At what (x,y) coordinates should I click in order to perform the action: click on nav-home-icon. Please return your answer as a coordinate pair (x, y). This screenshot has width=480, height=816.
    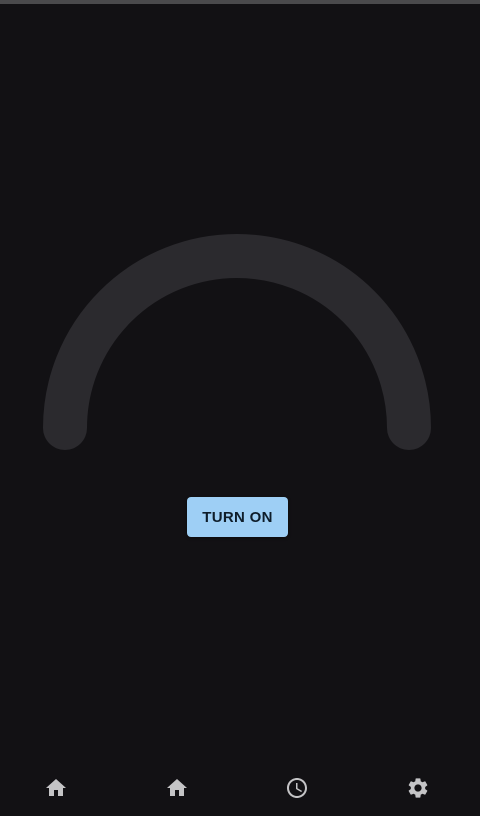
    Looking at the image, I should click on (56, 788).